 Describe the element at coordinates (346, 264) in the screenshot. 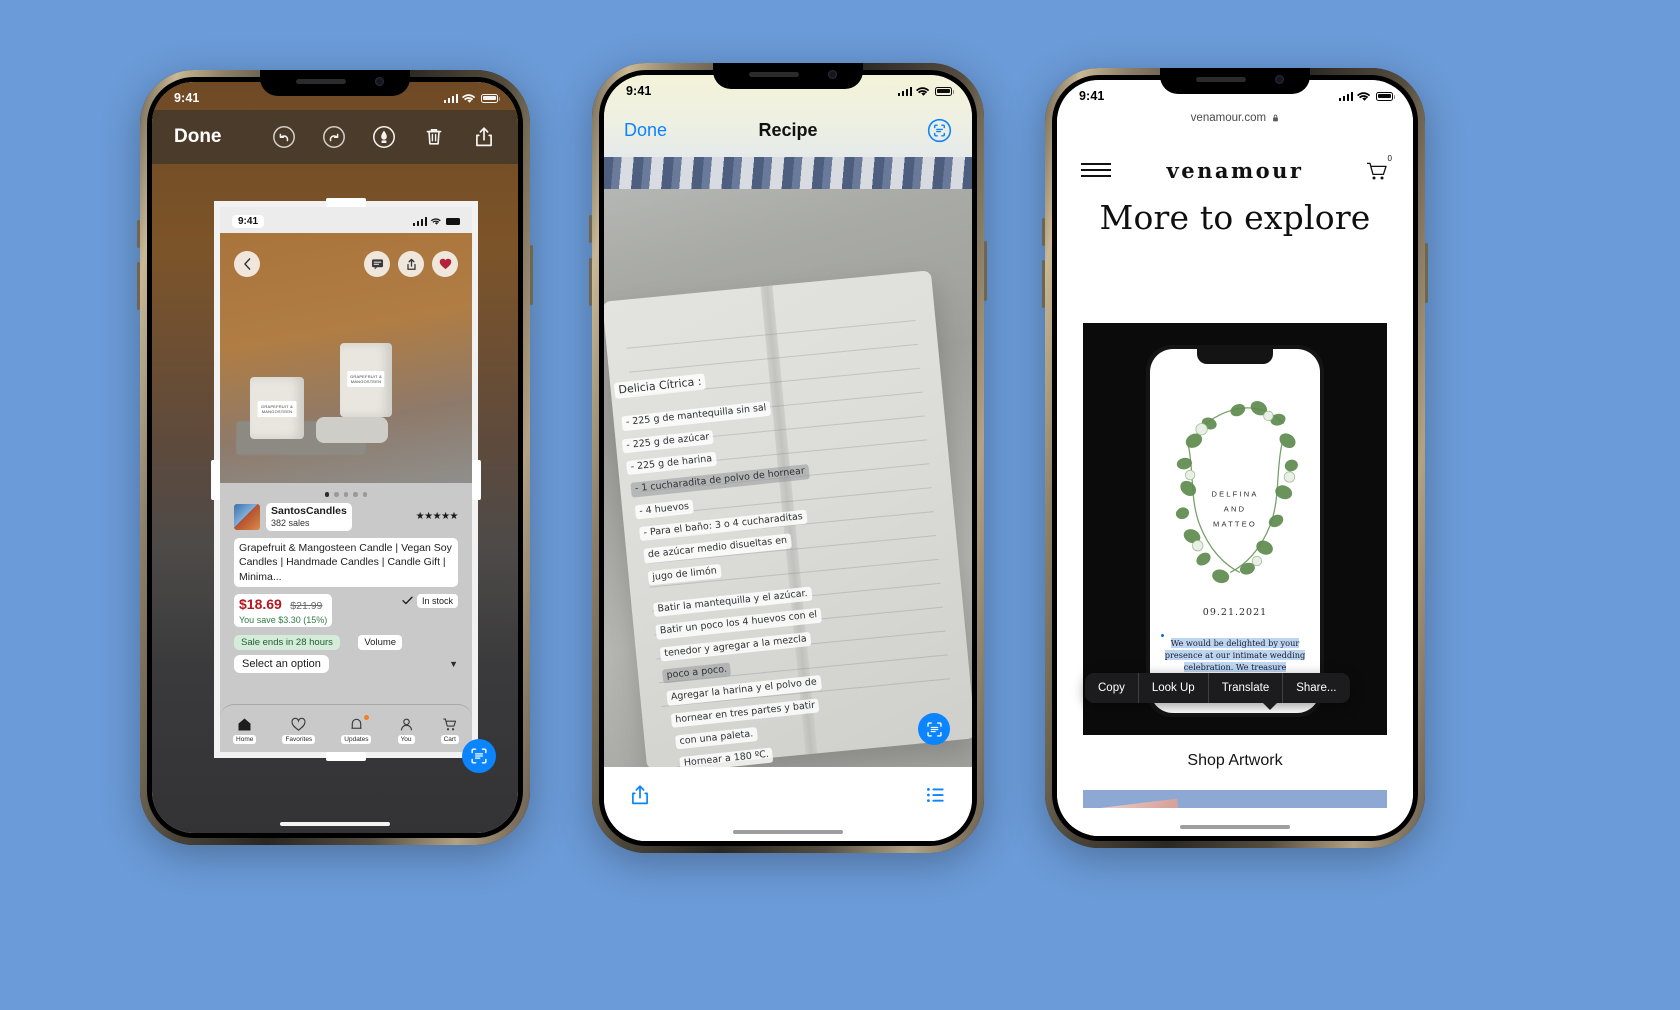

I see `product-photo-actions` at that location.